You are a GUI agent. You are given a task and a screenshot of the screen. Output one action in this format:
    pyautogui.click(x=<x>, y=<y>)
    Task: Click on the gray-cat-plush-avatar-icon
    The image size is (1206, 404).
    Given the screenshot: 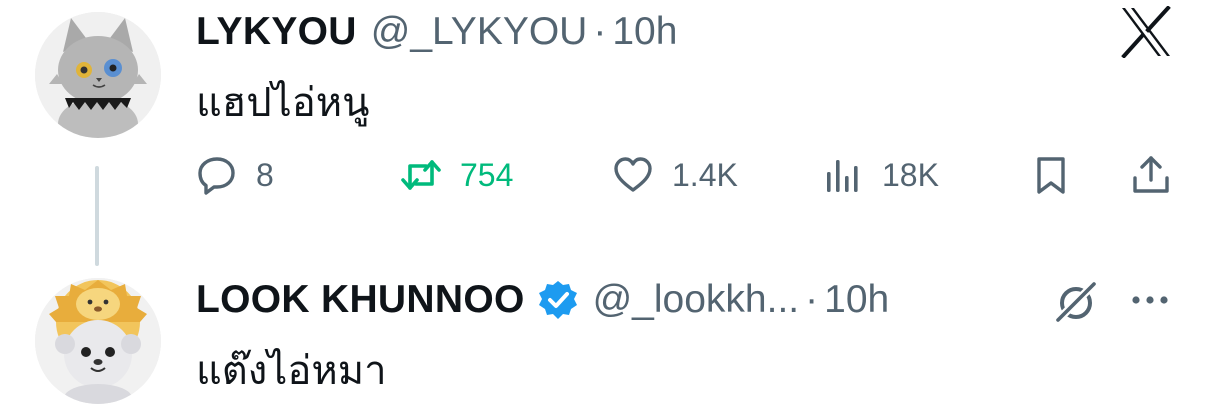 What is the action you would take?
    pyautogui.click(x=98, y=75)
    